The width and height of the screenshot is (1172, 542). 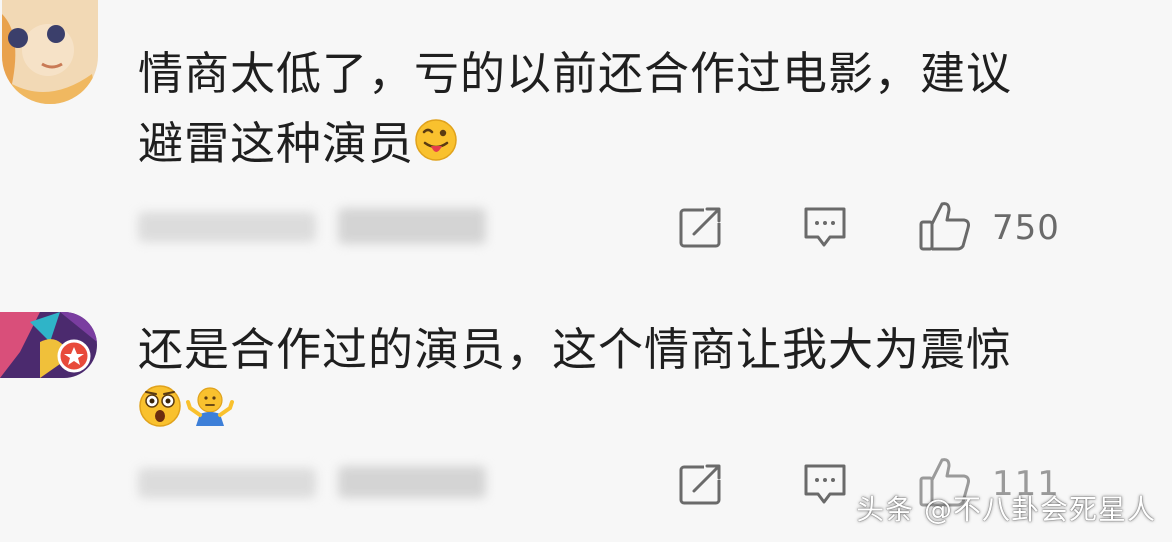 I want to click on shrug-emoji-icon, so click(x=210, y=408).